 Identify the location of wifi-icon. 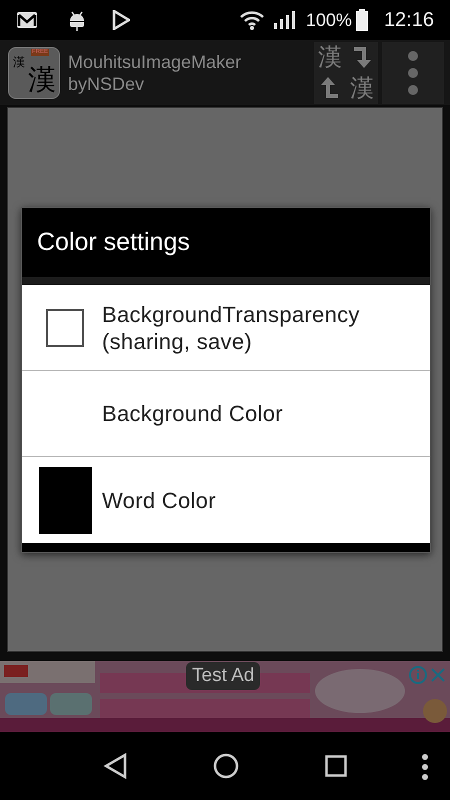
(252, 20).